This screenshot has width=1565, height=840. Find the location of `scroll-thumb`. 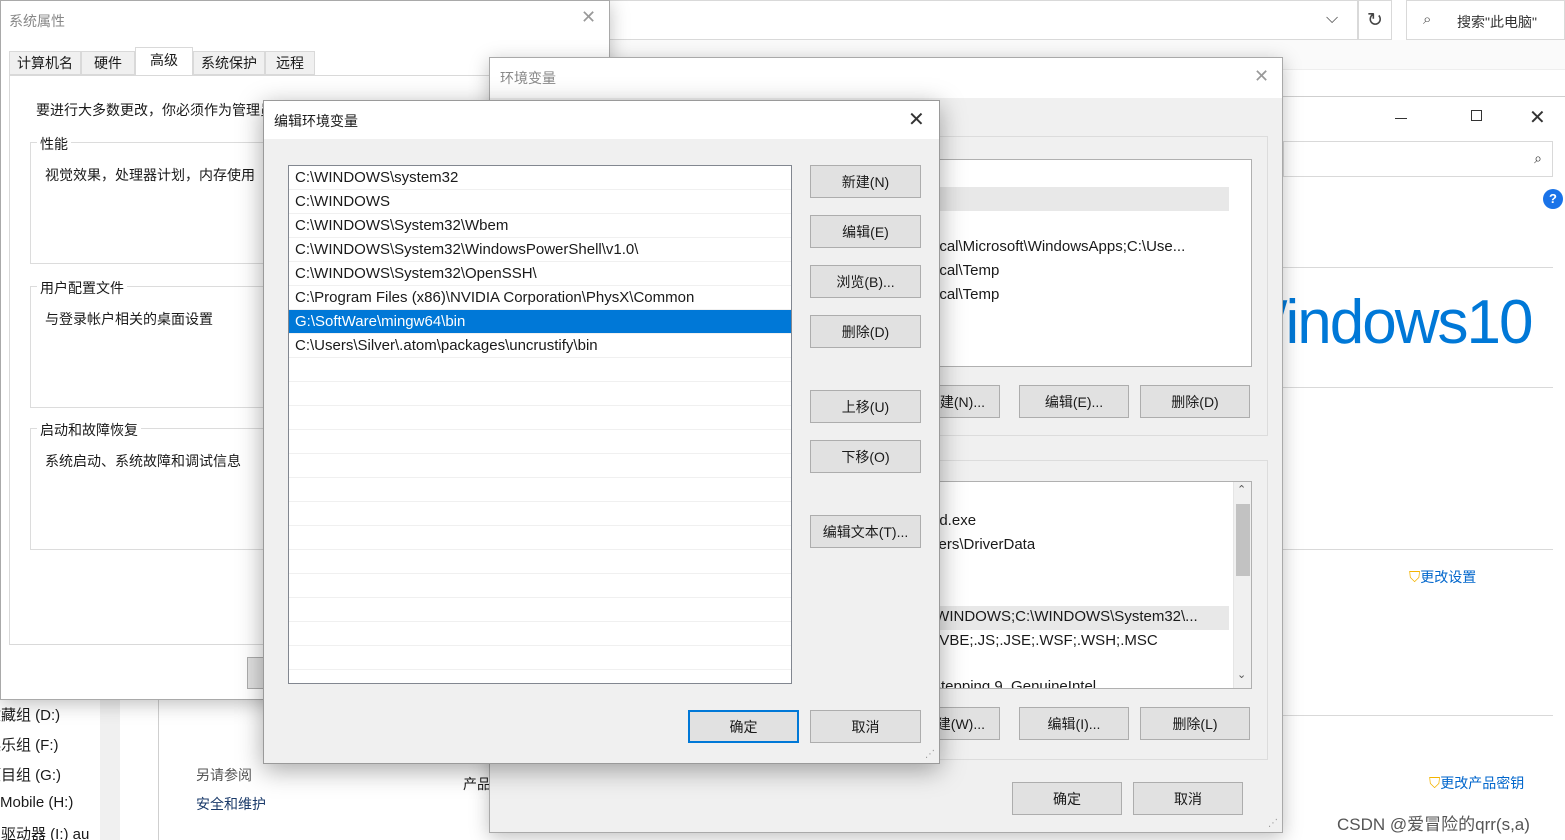

scroll-thumb is located at coordinates (1243, 540).